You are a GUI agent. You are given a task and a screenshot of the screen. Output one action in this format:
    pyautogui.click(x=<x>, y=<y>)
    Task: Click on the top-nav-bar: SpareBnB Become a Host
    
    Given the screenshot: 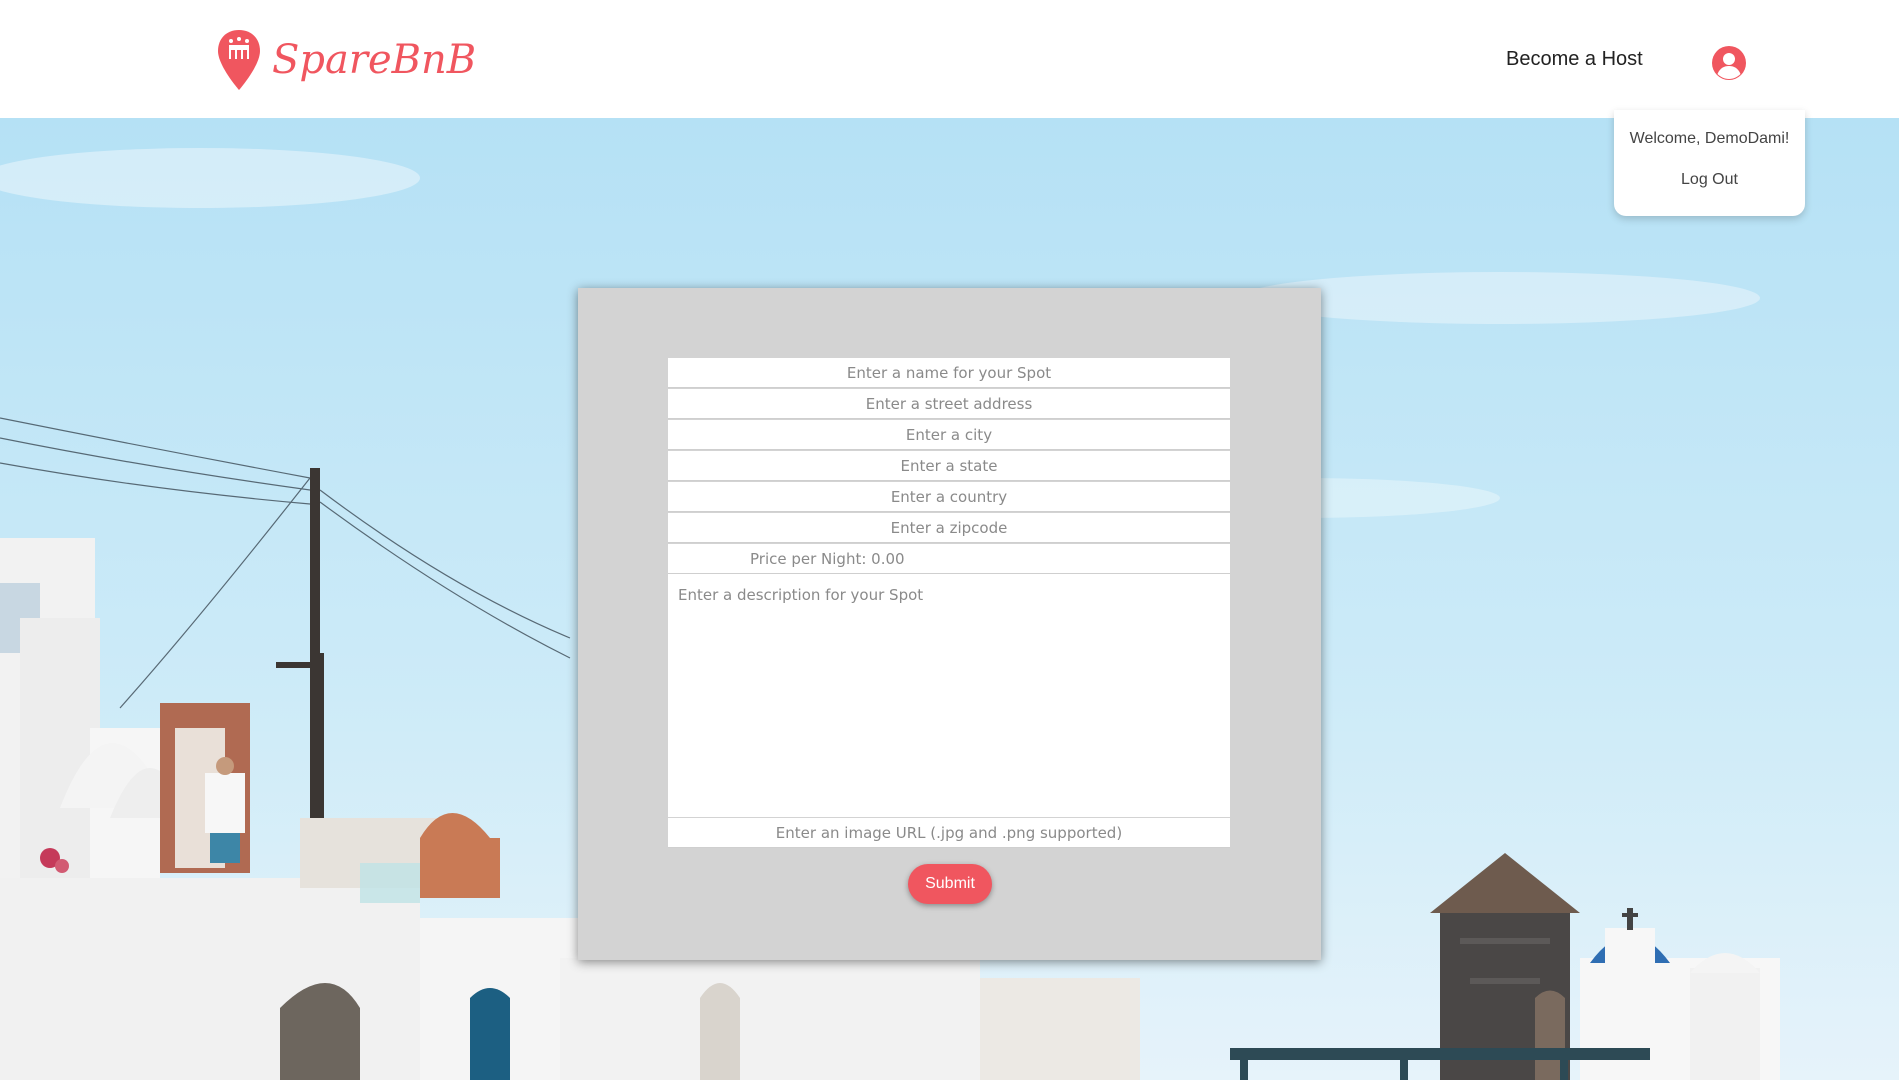 What is the action you would take?
    pyautogui.click(x=949, y=59)
    